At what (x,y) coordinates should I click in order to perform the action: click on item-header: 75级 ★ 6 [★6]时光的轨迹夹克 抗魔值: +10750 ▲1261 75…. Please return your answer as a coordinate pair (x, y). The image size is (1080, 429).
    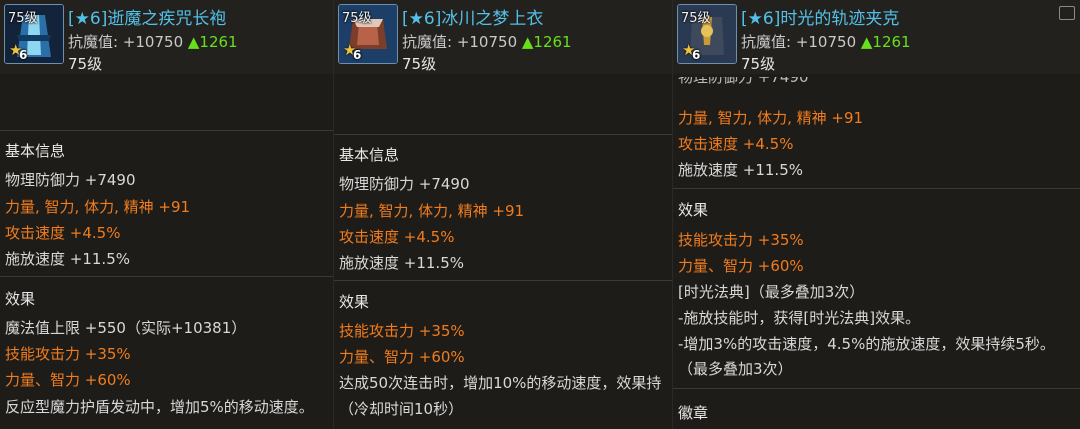
    Looking at the image, I should click on (876, 37).